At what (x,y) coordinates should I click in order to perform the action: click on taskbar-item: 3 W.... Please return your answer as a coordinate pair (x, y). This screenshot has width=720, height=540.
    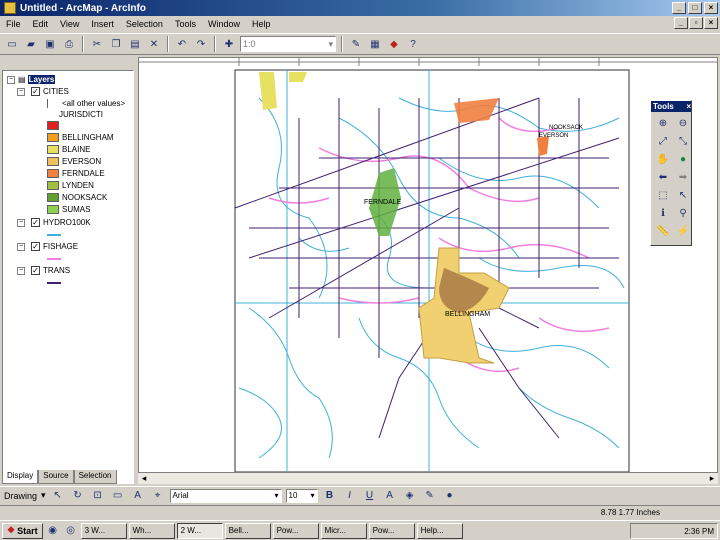
    Looking at the image, I should click on (103, 530).